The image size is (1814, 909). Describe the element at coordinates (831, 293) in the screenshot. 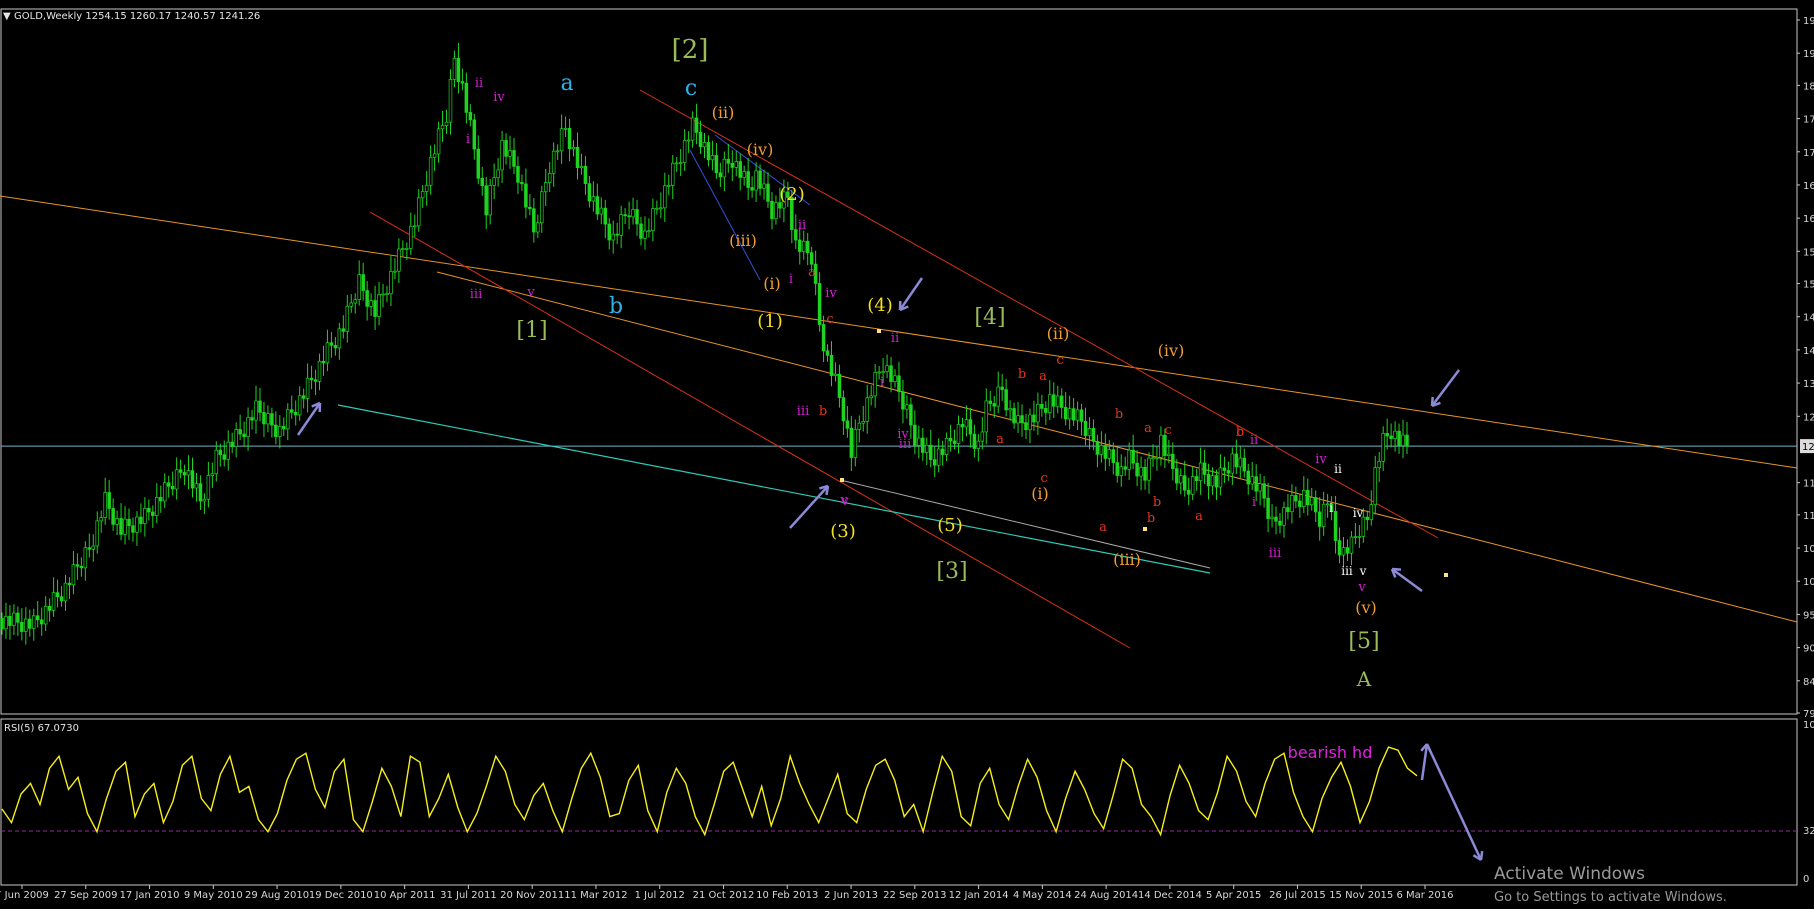

I see `wave-label: iv` at that location.